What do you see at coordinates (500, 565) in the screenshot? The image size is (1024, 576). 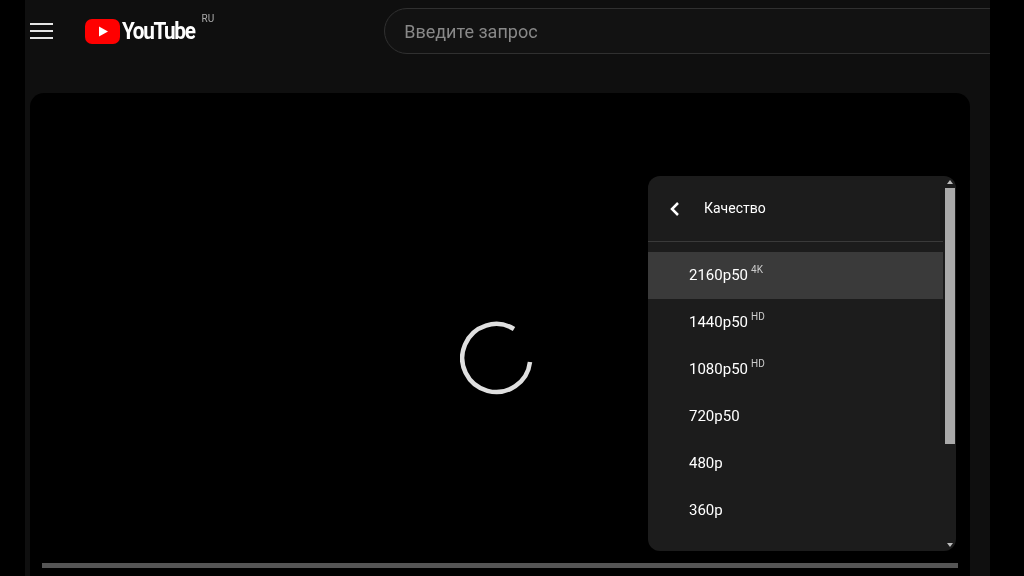 I see `progress-track` at bounding box center [500, 565].